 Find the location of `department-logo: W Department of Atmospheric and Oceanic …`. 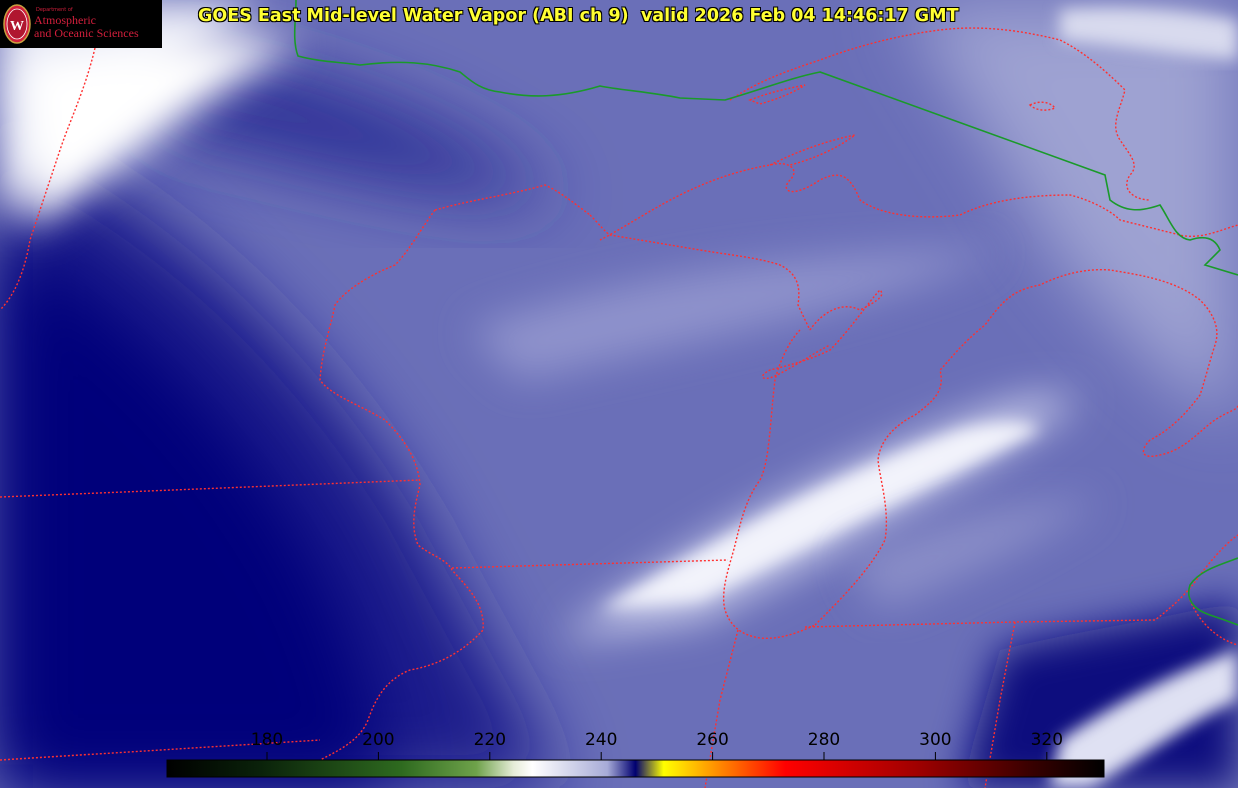

department-logo: W Department of Atmospheric and Oceanic … is located at coordinates (81, 24).